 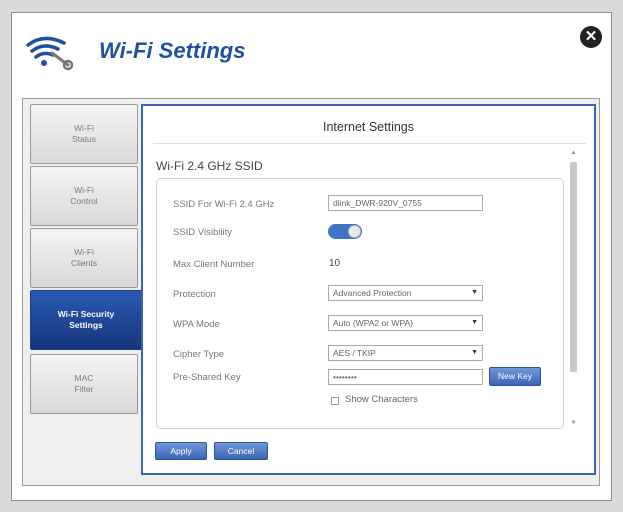 What do you see at coordinates (369, 143) in the screenshot?
I see `title-divider` at bounding box center [369, 143].